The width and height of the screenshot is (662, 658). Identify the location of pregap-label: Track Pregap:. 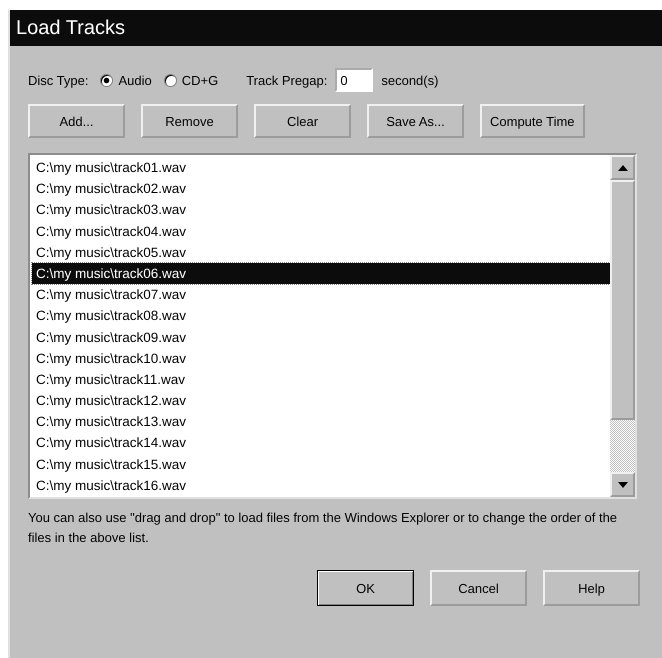
(287, 80).